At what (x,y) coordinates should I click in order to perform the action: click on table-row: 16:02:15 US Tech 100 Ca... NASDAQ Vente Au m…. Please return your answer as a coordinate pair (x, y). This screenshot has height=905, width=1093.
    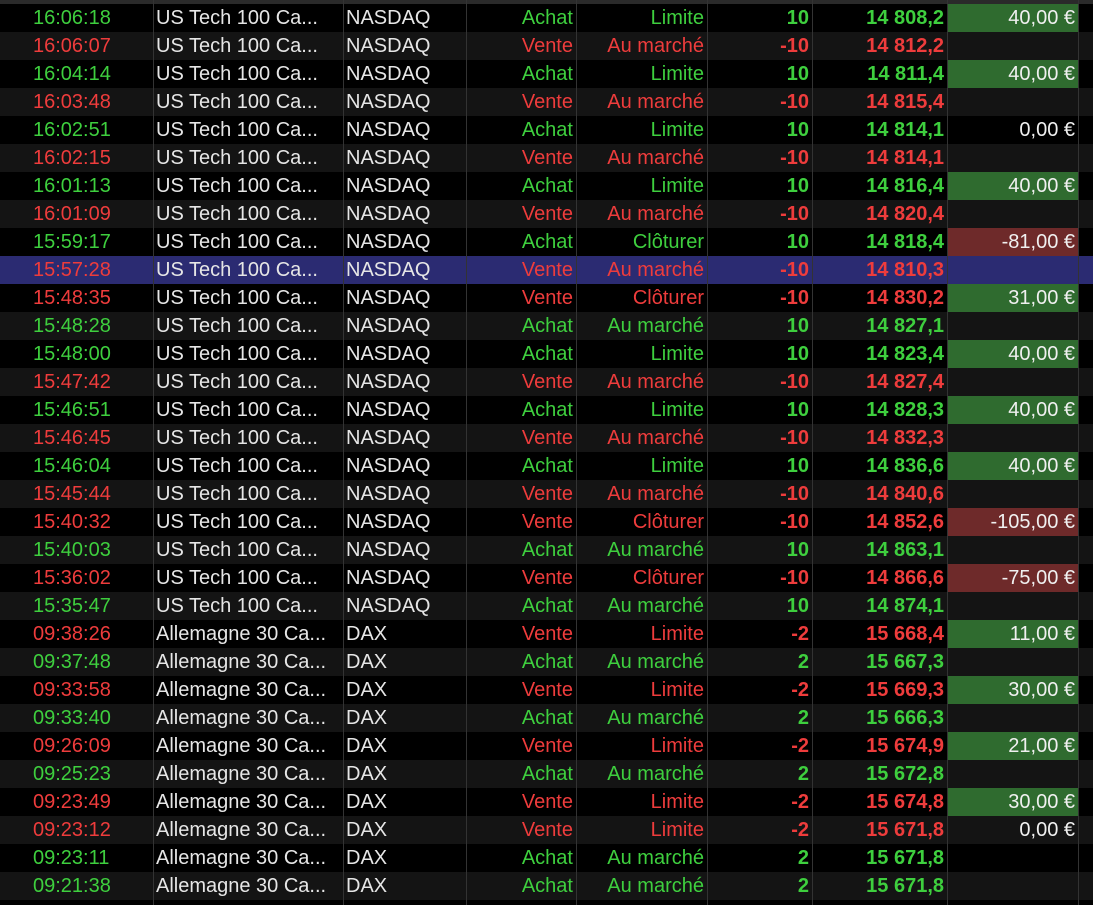
    Looking at the image, I should click on (546, 158).